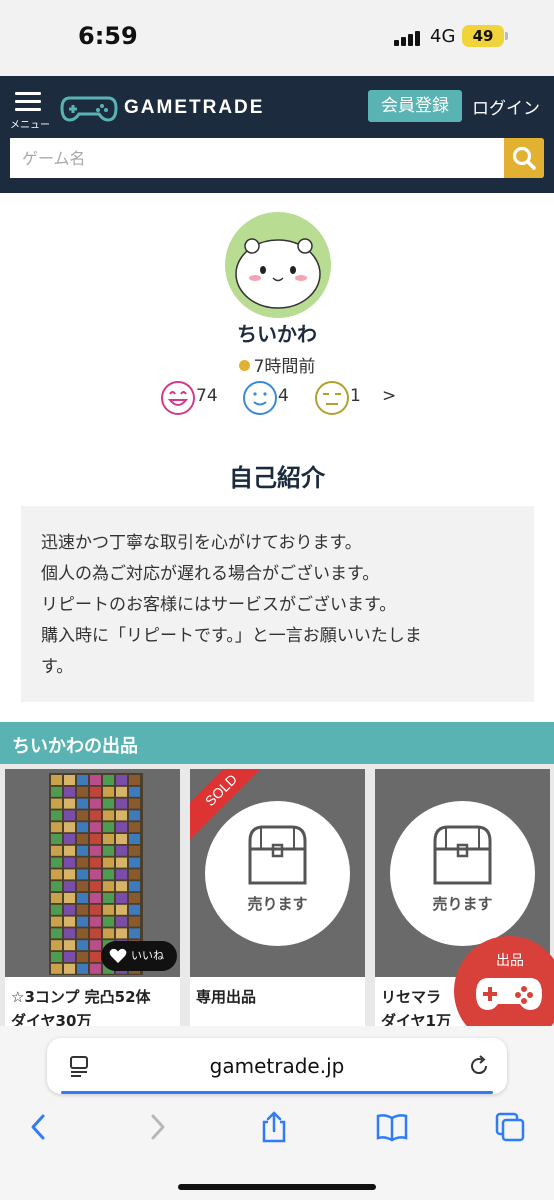 This screenshot has height=1200, width=554. I want to click on menu-label: メニュー, so click(30, 125).